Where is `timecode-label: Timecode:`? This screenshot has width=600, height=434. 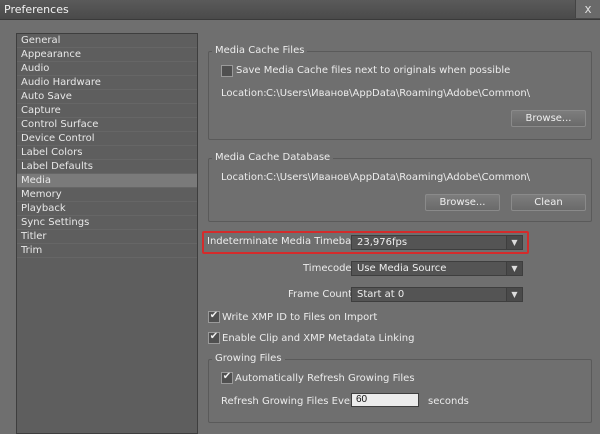 timecode-label: Timecode: is located at coordinates (329, 268).